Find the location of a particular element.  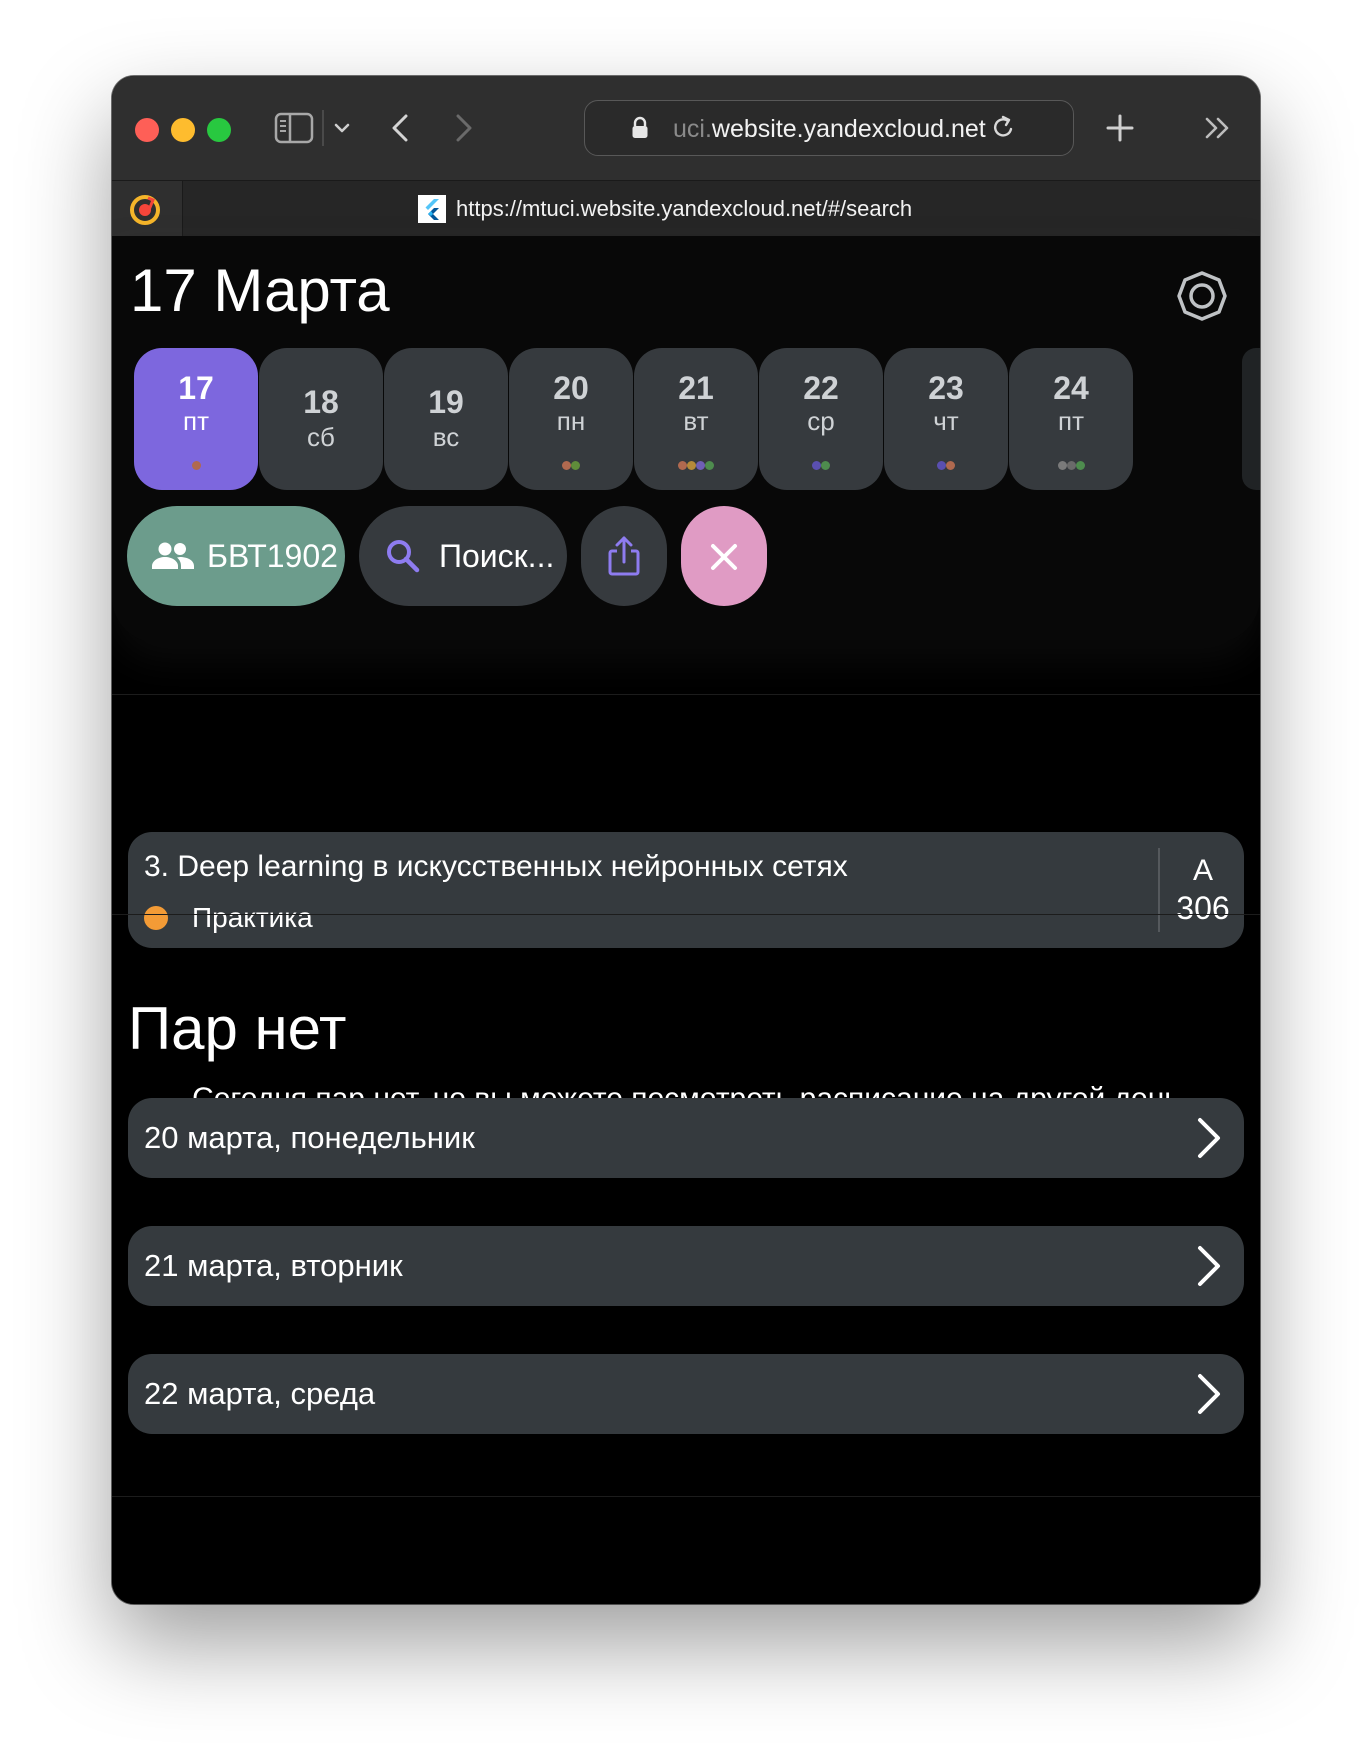

forward-icon is located at coordinates (464, 128).